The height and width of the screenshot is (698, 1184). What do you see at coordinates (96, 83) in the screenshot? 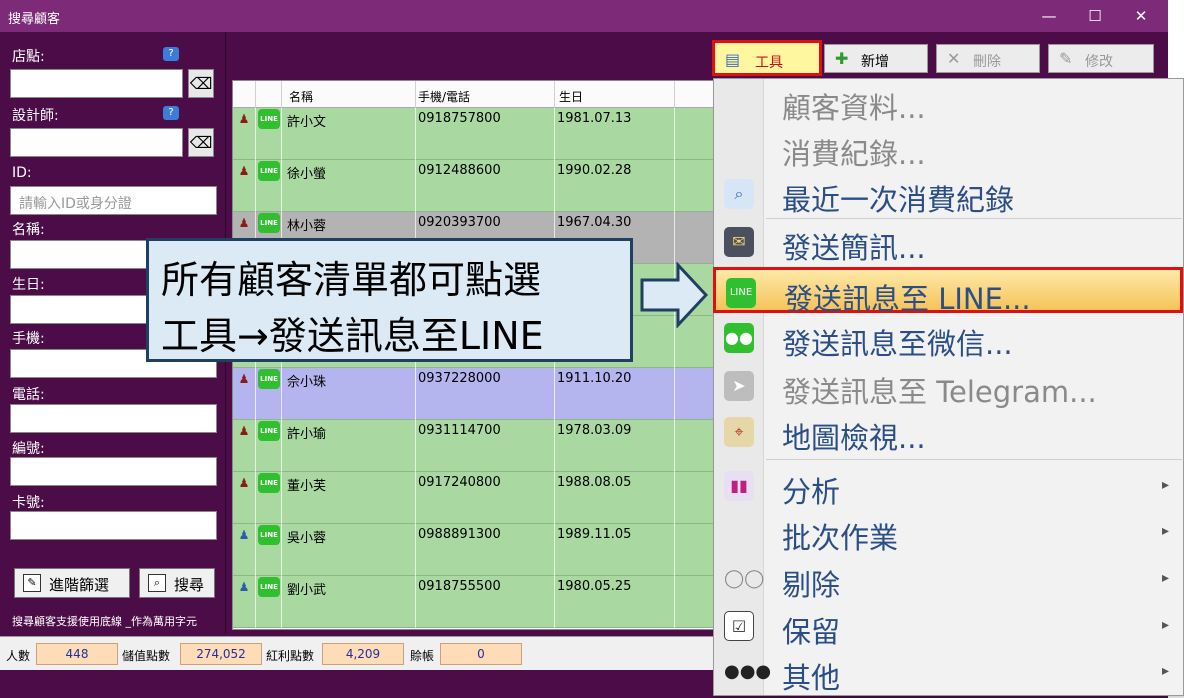
I see `store-field` at bounding box center [96, 83].